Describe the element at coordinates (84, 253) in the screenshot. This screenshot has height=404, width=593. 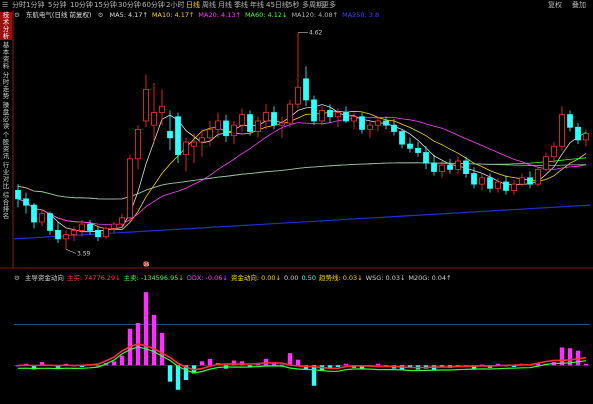
I see `low-label: 3.59` at that location.